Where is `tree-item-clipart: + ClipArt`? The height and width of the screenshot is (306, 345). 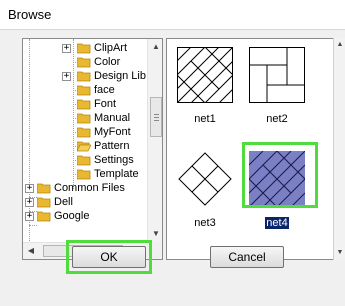
tree-item-clipart: + ClipArt is located at coordinates (85, 48).